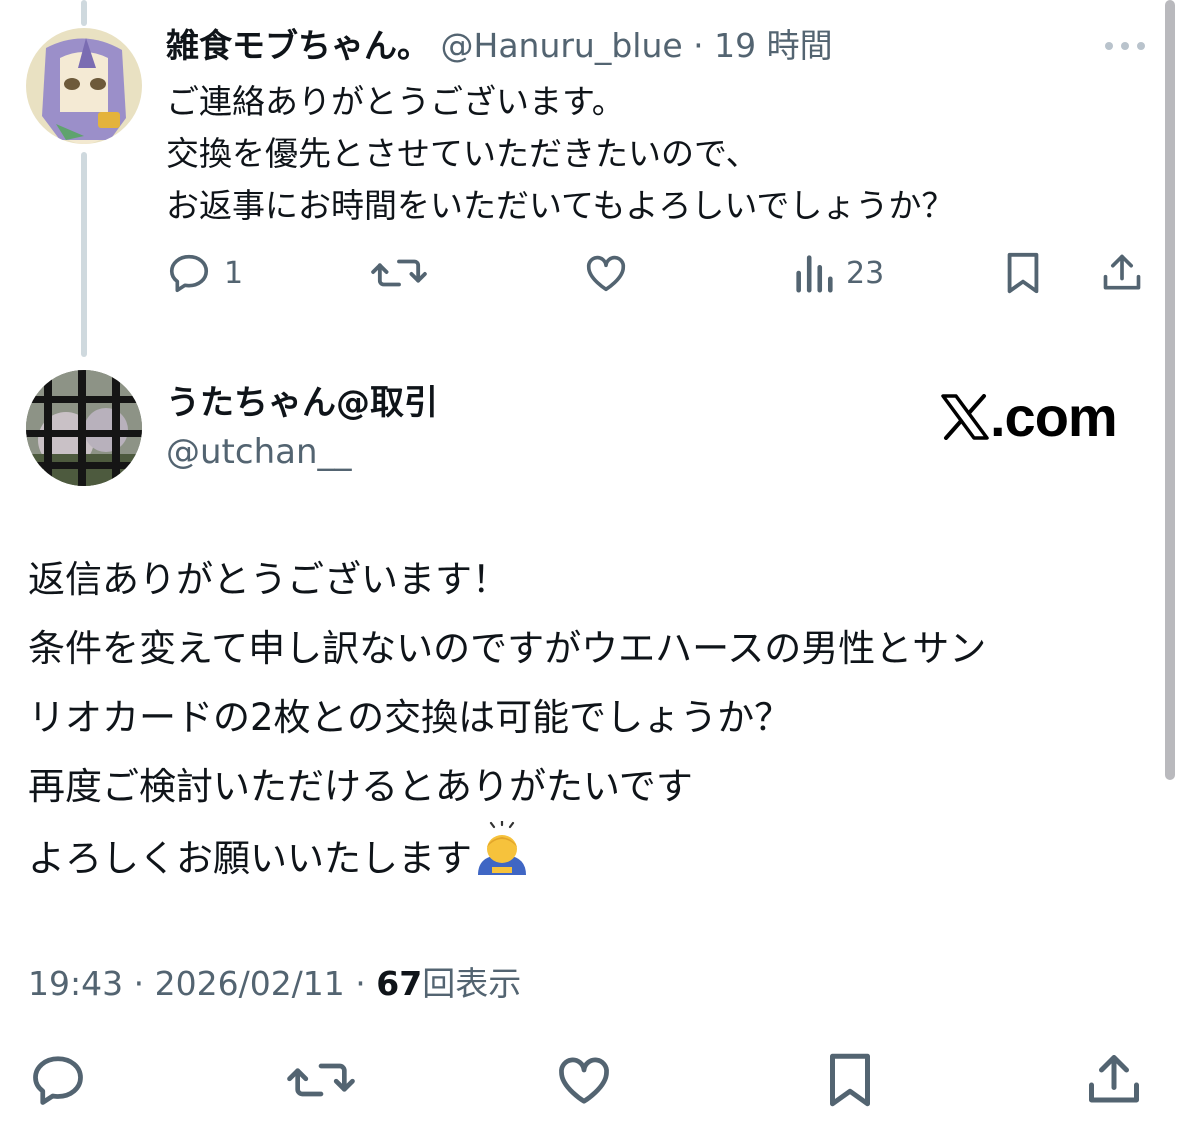  I want to click on reply-button: 1, so click(204, 273).